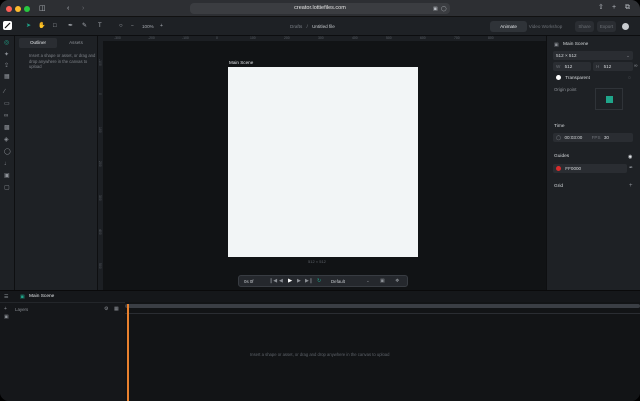  Describe the element at coordinates (584, 26) in the screenshot. I see `share-button: Share` at that location.